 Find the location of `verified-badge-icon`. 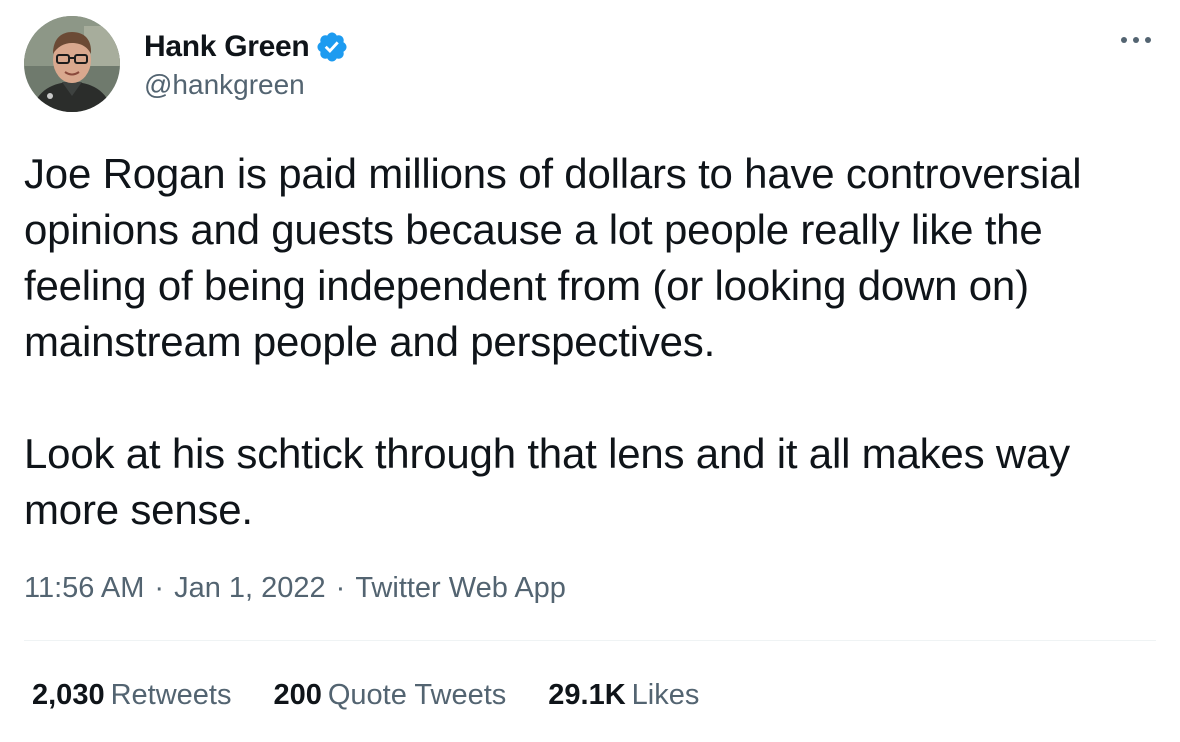

verified-badge-icon is located at coordinates (332, 47).